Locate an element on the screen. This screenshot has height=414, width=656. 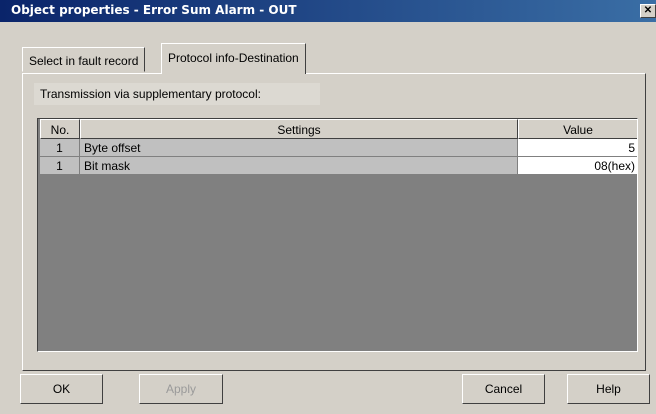
ok-button: OK is located at coordinates (61, 389).